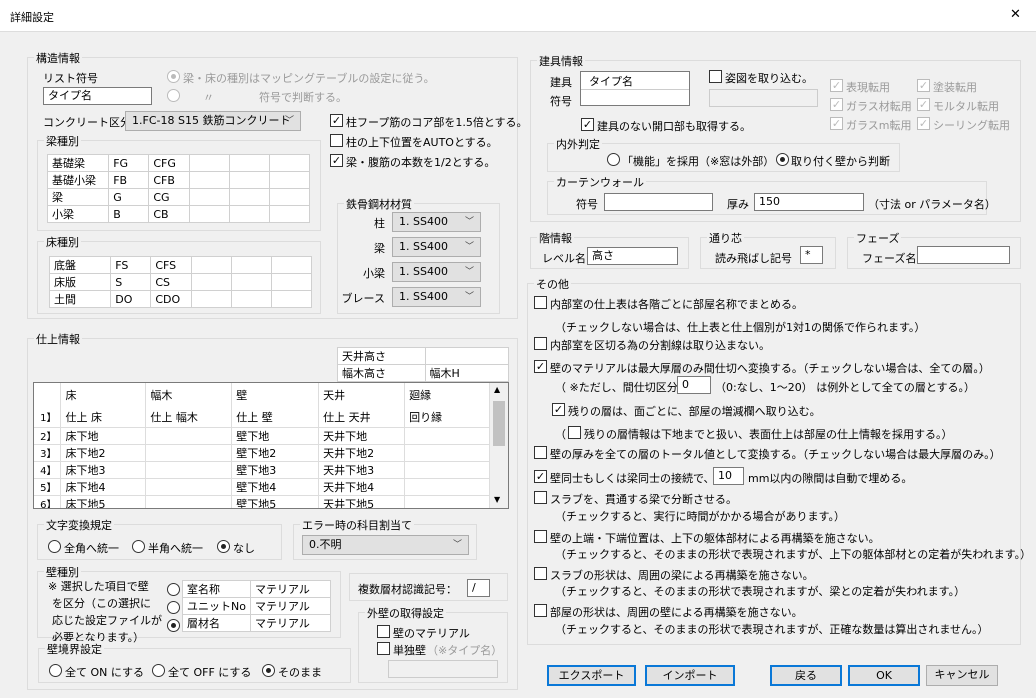  What do you see at coordinates (574, 432) in the screenshot?
I see `option-checkbox-c5` at bounding box center [574, 432].